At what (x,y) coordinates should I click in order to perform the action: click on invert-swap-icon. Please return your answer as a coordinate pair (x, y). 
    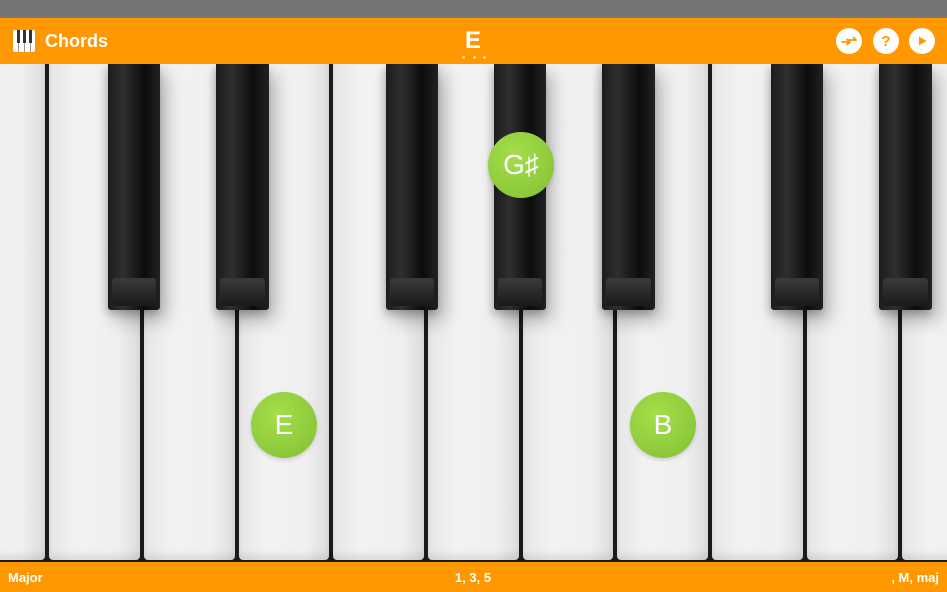
    Looking at the image, I should click on (849, 41).